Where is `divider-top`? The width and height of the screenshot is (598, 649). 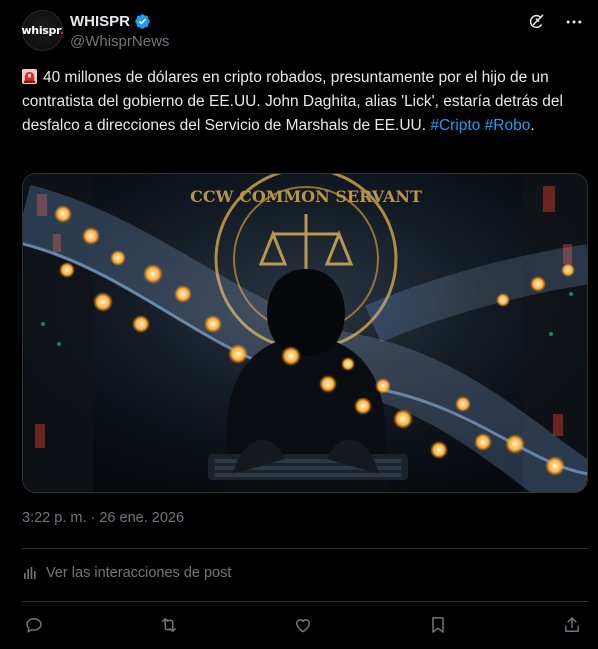
divider-top is located at coordinates (305, 548).